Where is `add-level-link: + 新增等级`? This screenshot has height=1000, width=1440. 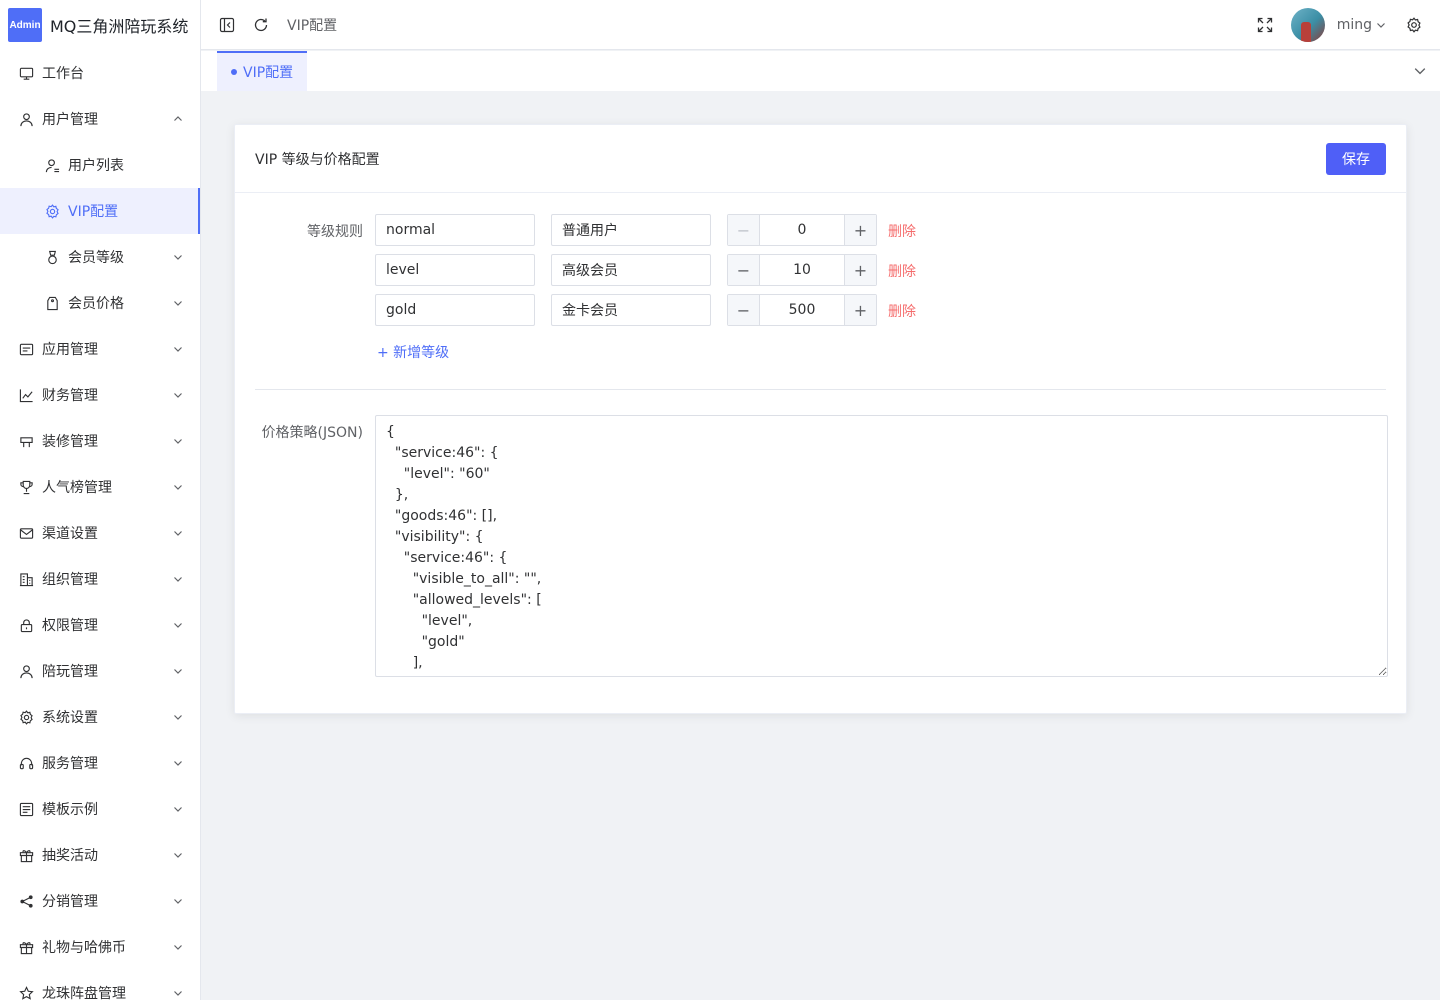
add-level-link: + 新增等级 is located at coordinates (413, 352).